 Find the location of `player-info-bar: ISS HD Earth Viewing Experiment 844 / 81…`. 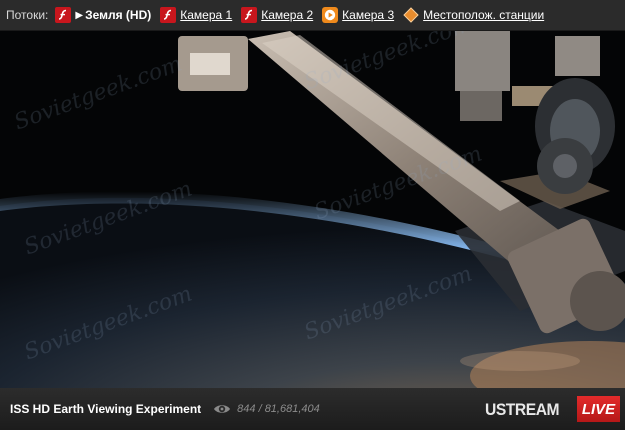

player-info-bar: ISS HD Earth Viewing Experiment 844 / 81… is located at coordinates (312, 409).